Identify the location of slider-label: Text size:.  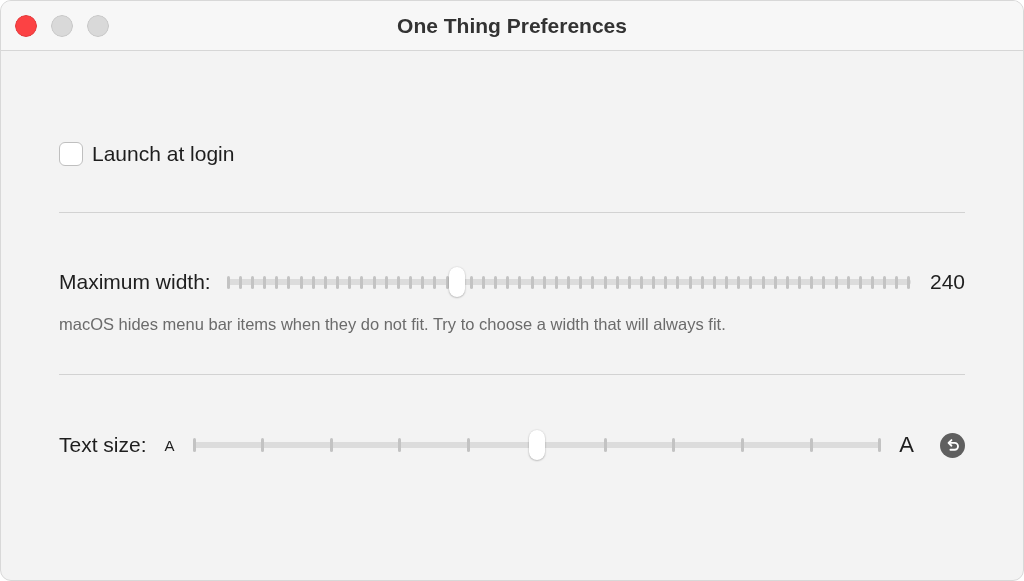
(103, 445).